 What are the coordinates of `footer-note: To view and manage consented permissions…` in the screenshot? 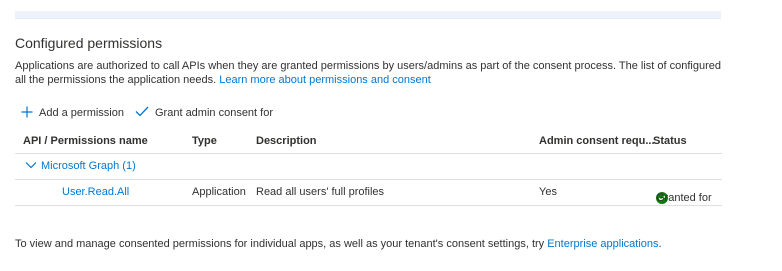 It's located at (338, 244).